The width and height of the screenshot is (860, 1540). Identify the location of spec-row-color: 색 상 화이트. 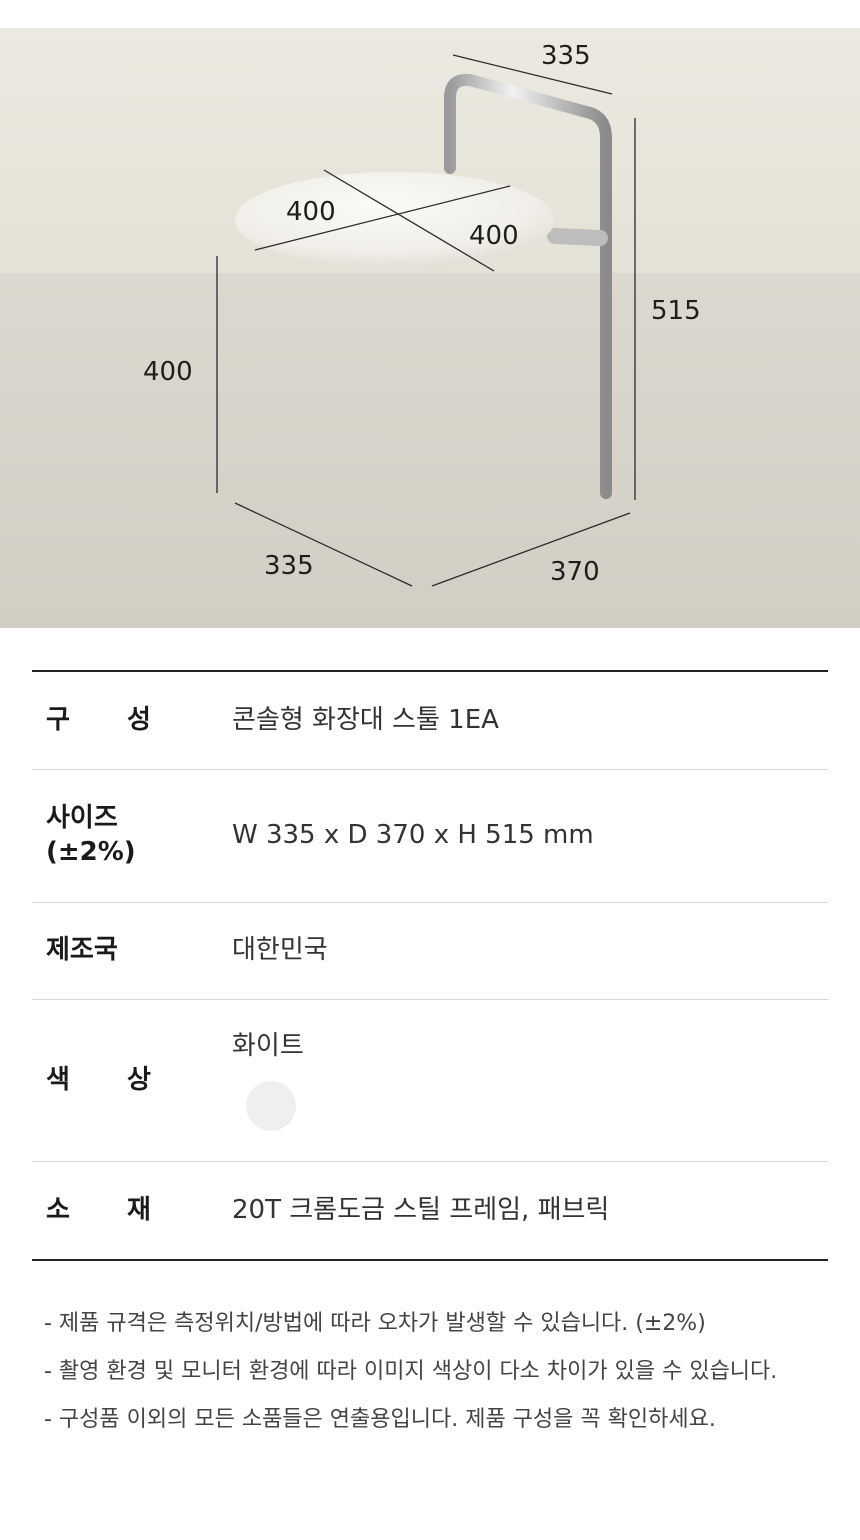
(430, 1081).